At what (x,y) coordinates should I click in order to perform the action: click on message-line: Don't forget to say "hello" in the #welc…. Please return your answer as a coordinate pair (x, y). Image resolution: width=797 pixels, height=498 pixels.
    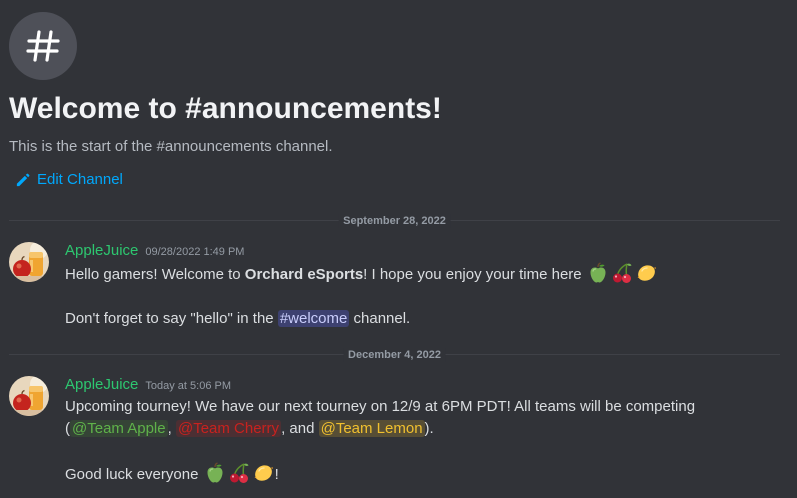
    Looking at the image, I should click on (426, 319).